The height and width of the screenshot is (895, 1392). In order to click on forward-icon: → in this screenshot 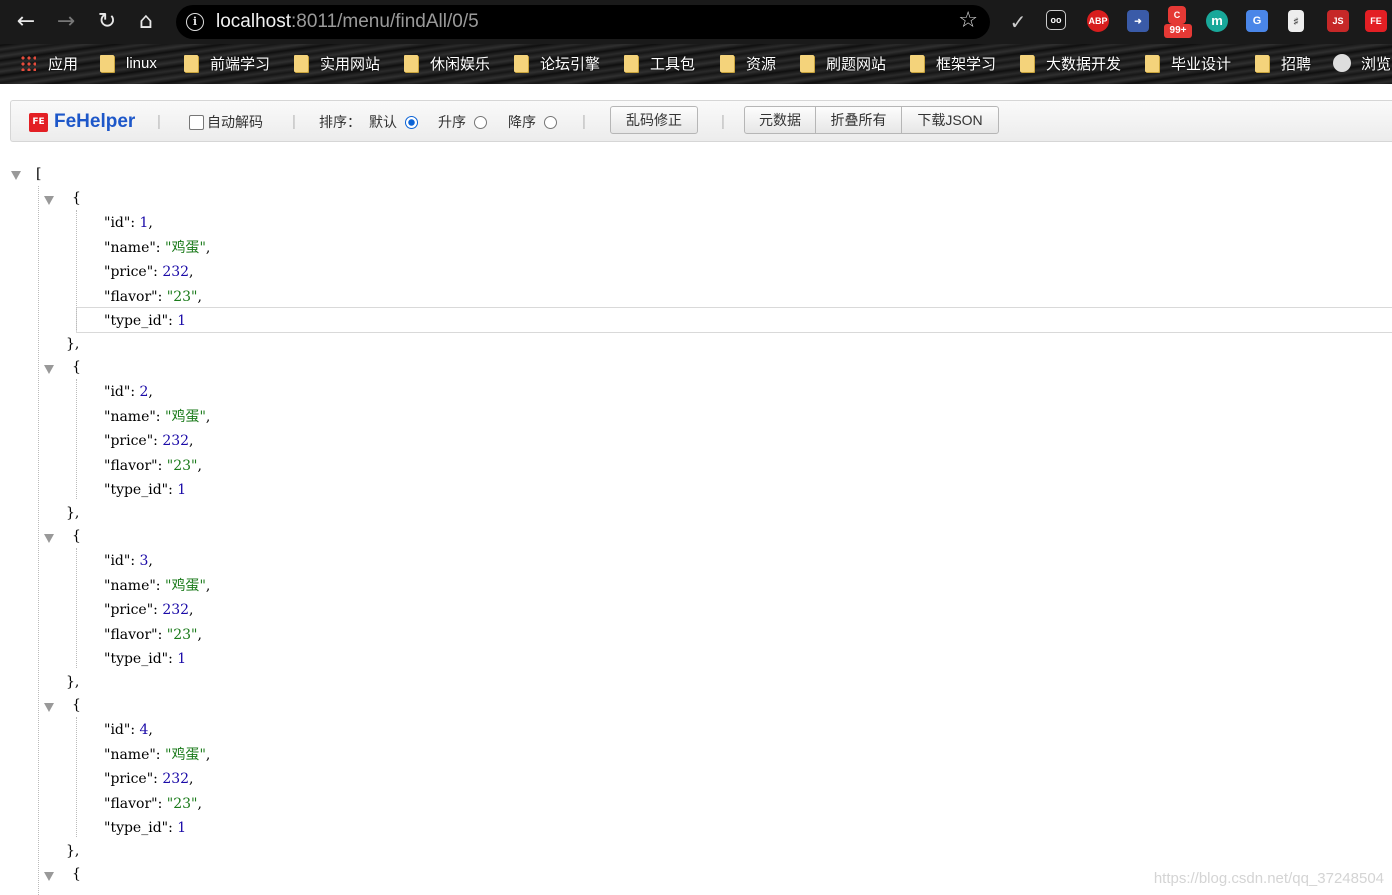, I will do `click(66, 22)`.